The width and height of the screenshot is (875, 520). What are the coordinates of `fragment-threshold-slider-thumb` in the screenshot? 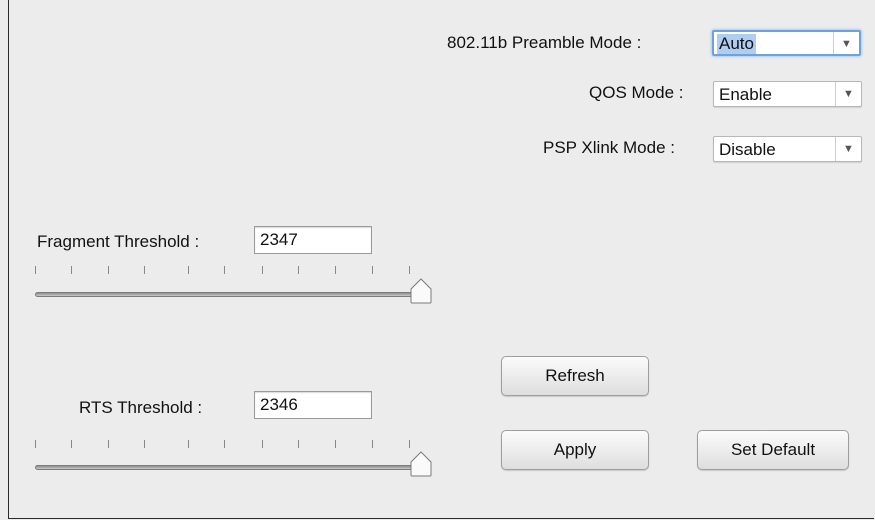 It's located at (421, 291).